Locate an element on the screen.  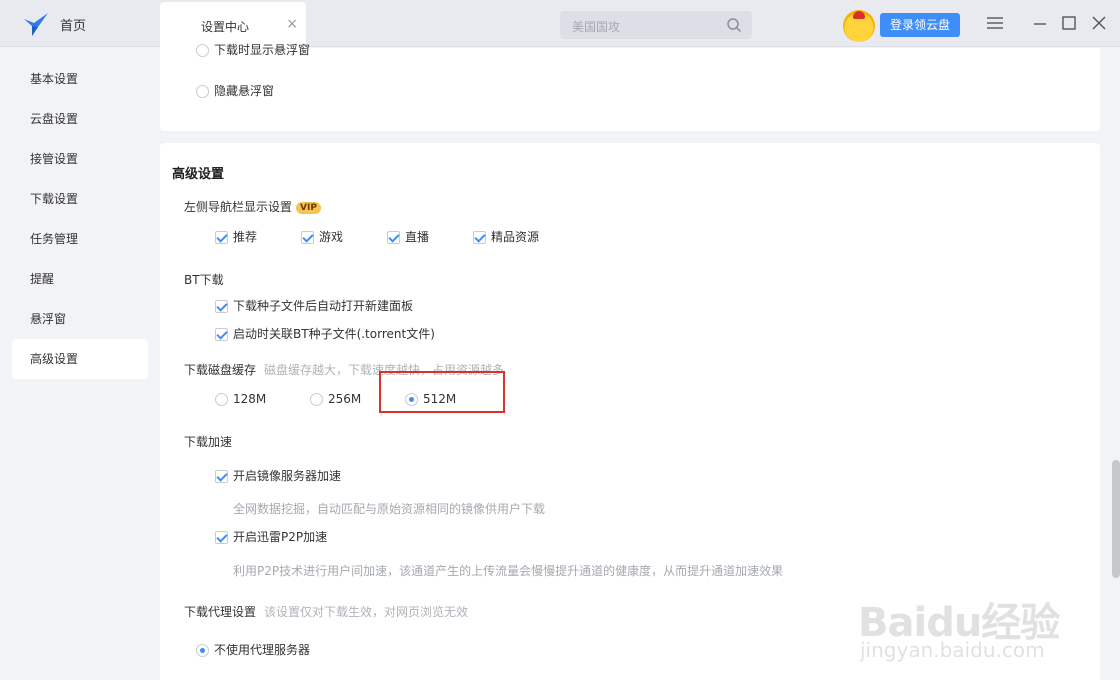
mirror-accel-desc: 全网数据挖掘，自动匹配与原始资源相同的镜像供用户下载 is located at coordinates (389, 509).